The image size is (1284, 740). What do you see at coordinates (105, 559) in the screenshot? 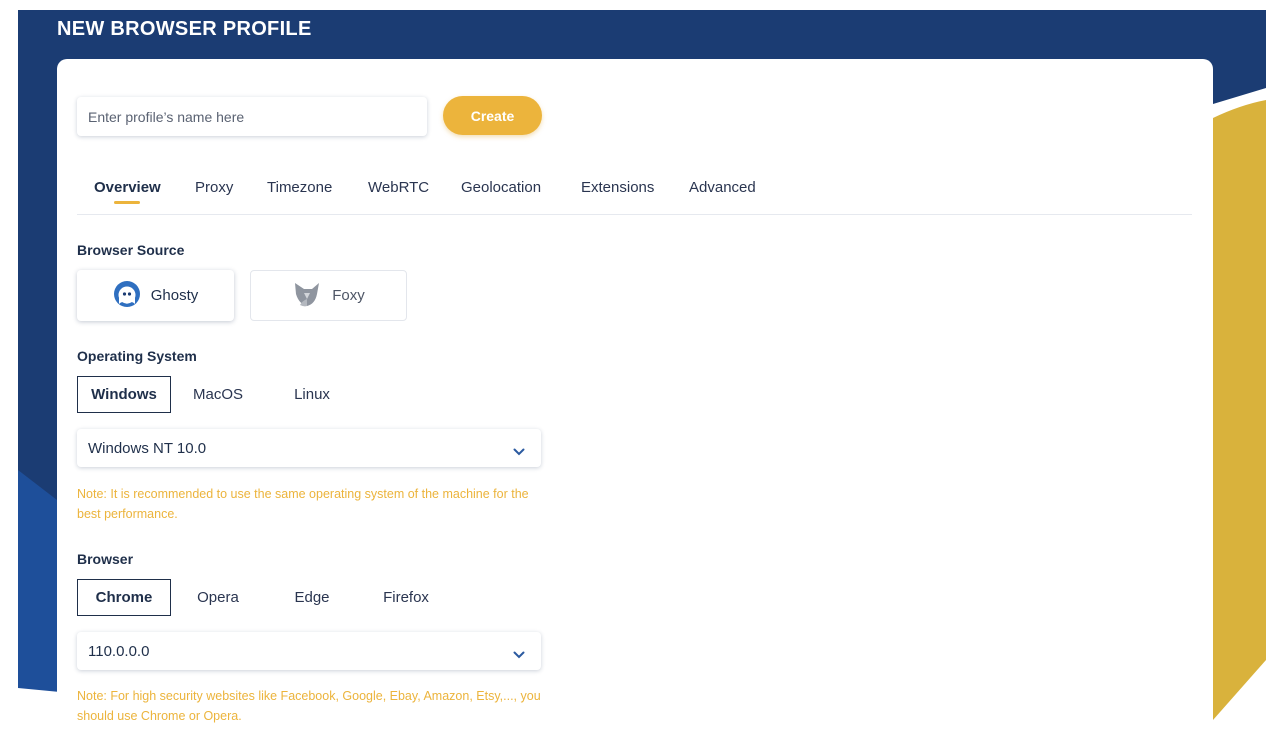
I see `browser-label: Browser` at bounding box center [105, 559].